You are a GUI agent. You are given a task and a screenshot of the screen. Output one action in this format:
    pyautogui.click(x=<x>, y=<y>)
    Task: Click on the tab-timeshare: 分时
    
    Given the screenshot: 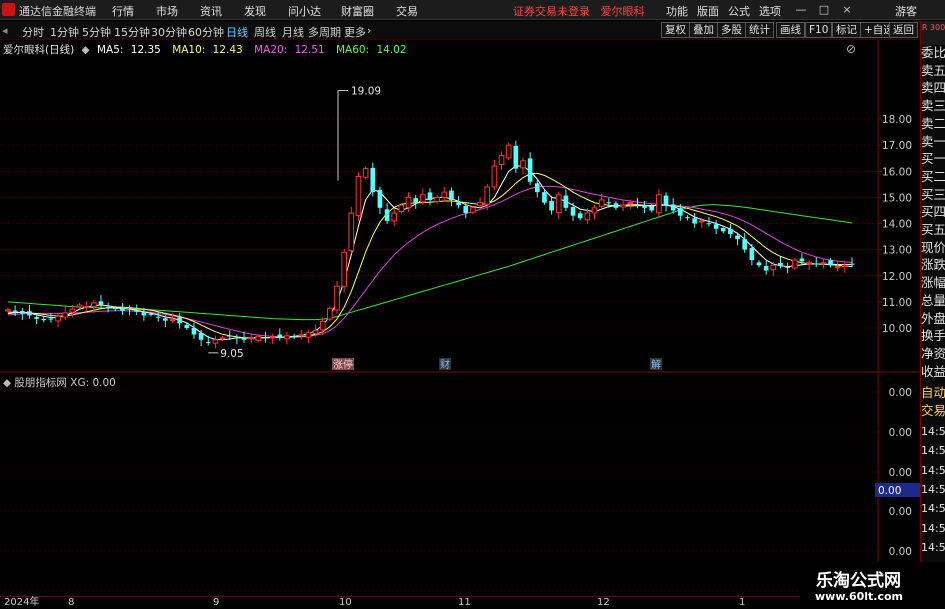 What is the action you would take?
    pyautogui.click(x=33, y=32)
    